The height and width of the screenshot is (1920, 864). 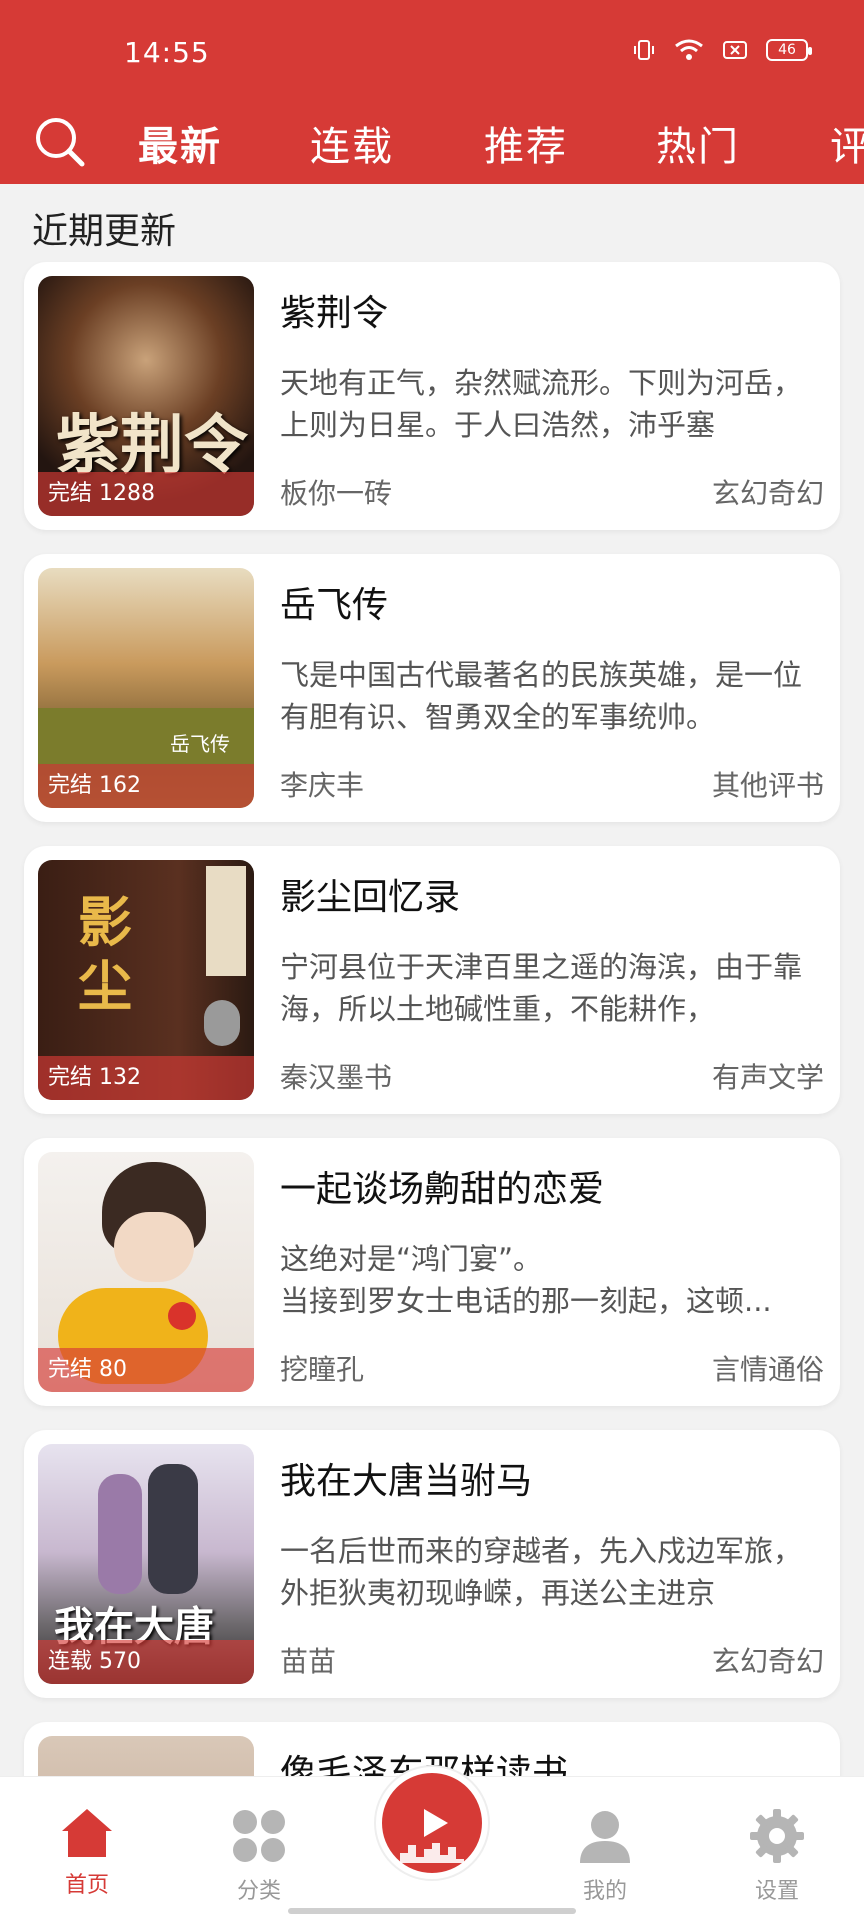 What do you see at coordinates (789, 50) in the screenshot?
I see `battery-indicator: 46` at bounding box center [789, 50].